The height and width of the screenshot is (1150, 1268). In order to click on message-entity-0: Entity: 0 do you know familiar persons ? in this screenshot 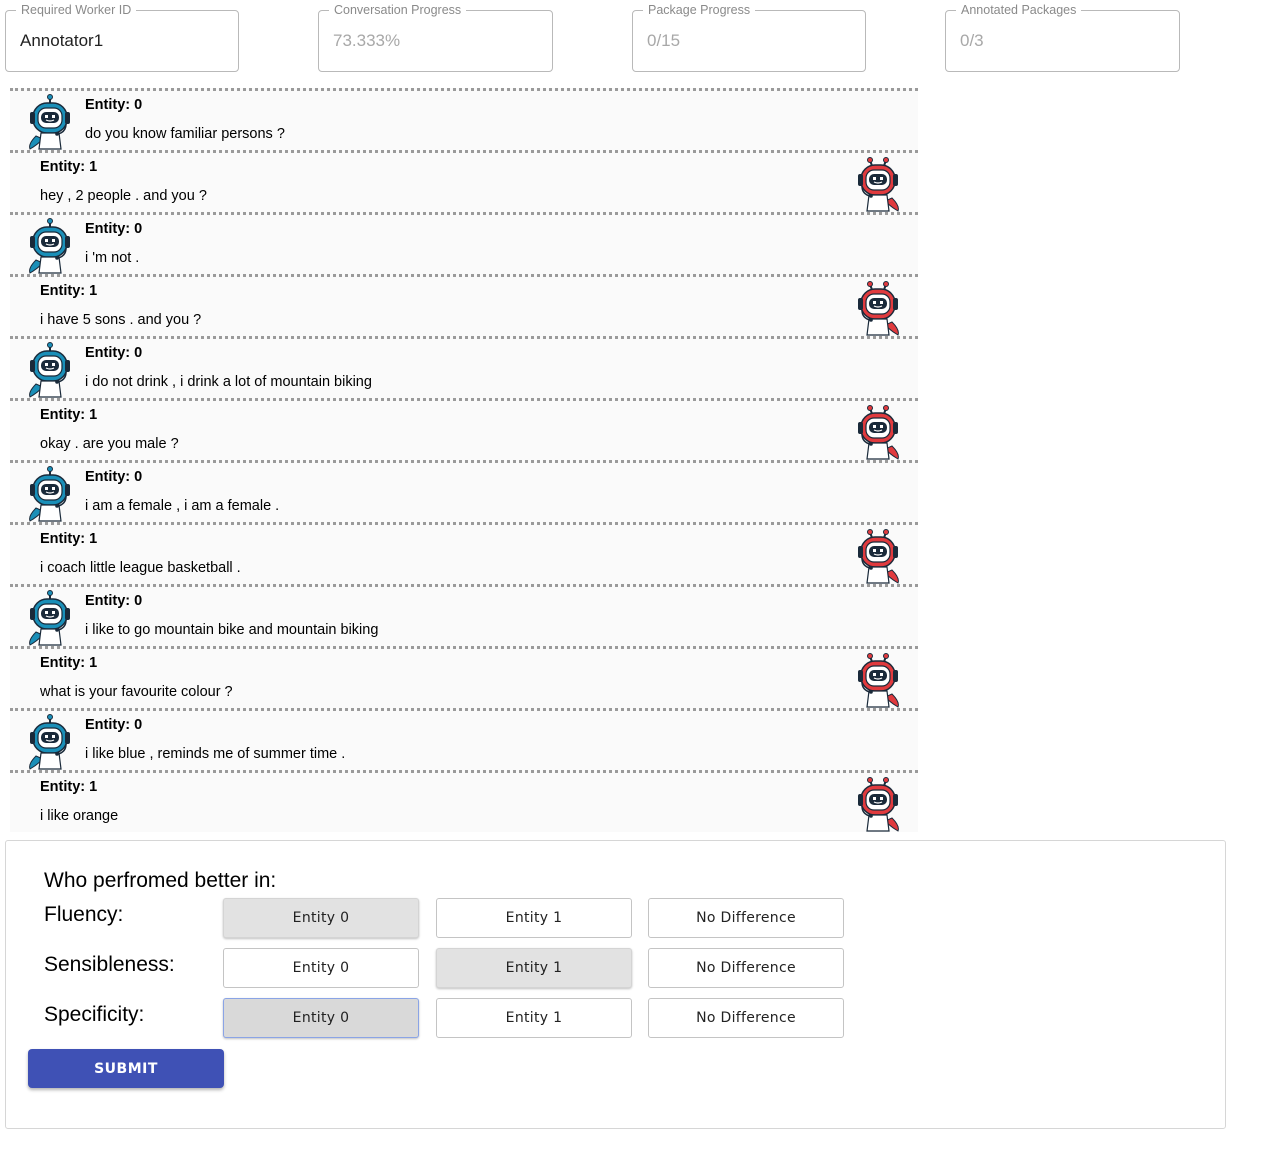, I will do `click(464, 119)`.